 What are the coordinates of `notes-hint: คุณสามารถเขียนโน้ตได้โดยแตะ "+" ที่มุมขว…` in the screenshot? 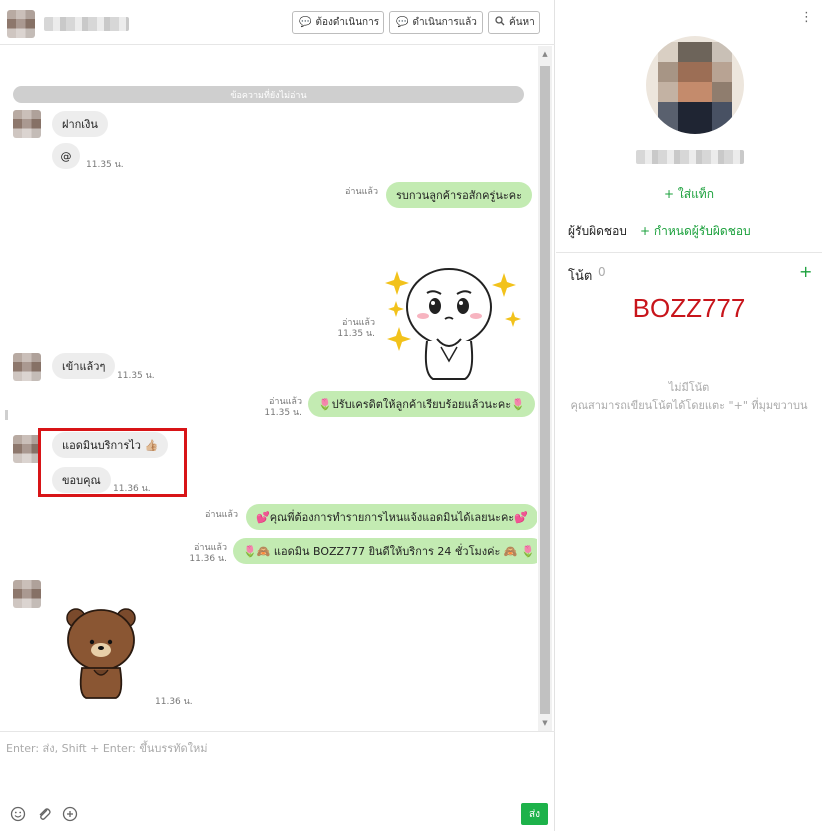 It's located at (689, 405).